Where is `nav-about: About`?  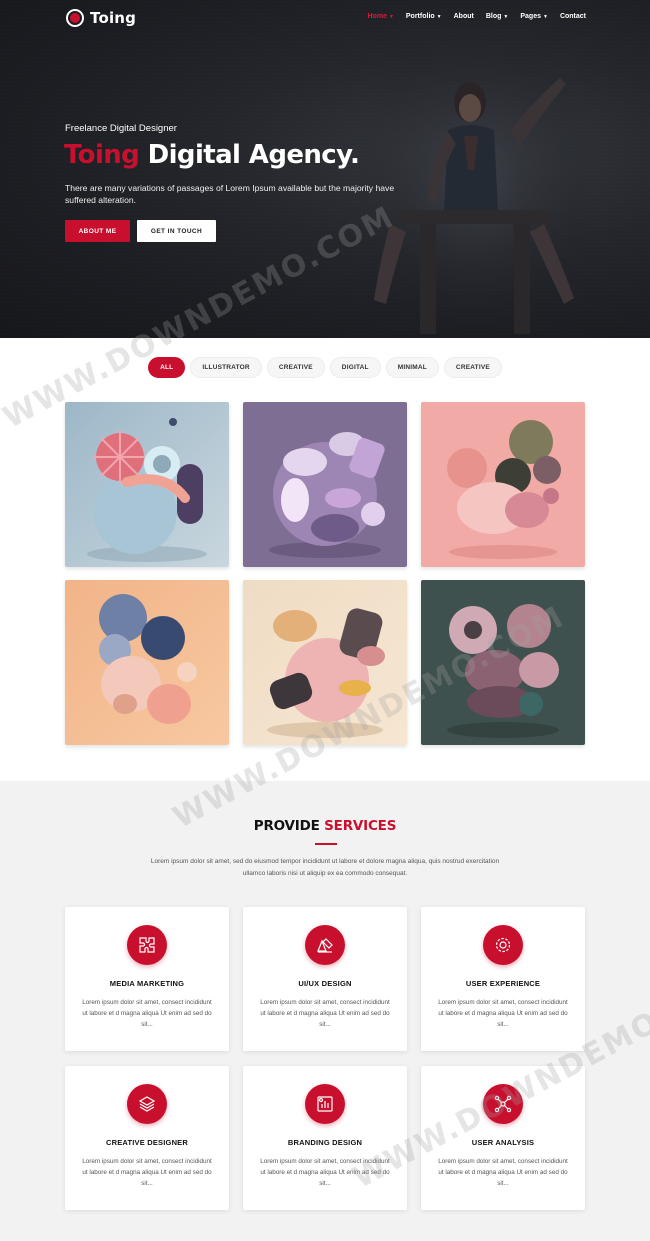 nav-about: About is located at coordinates (464, 16).